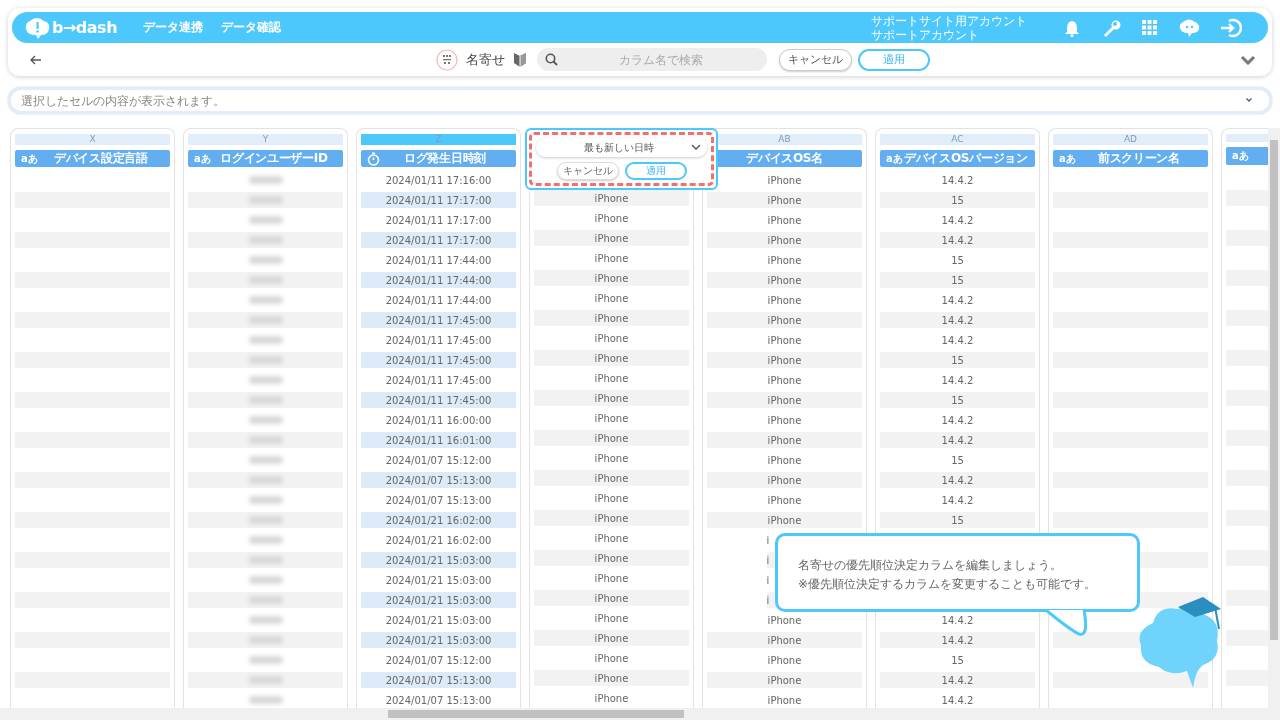  Describe the element at coordinates (438, 540) in the screenshot. I see `table-cell-text: 2024/01/21 16:02:00` at that location.